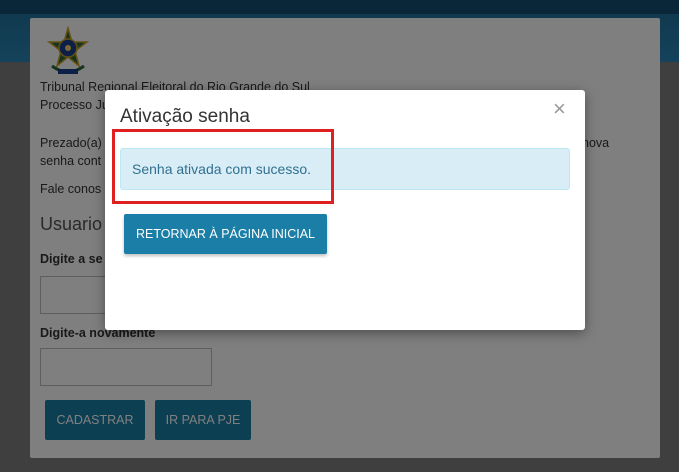 This screenshot has height=472, width=679. I want to click on modal-title: Ativação senha, so click(185, 116).